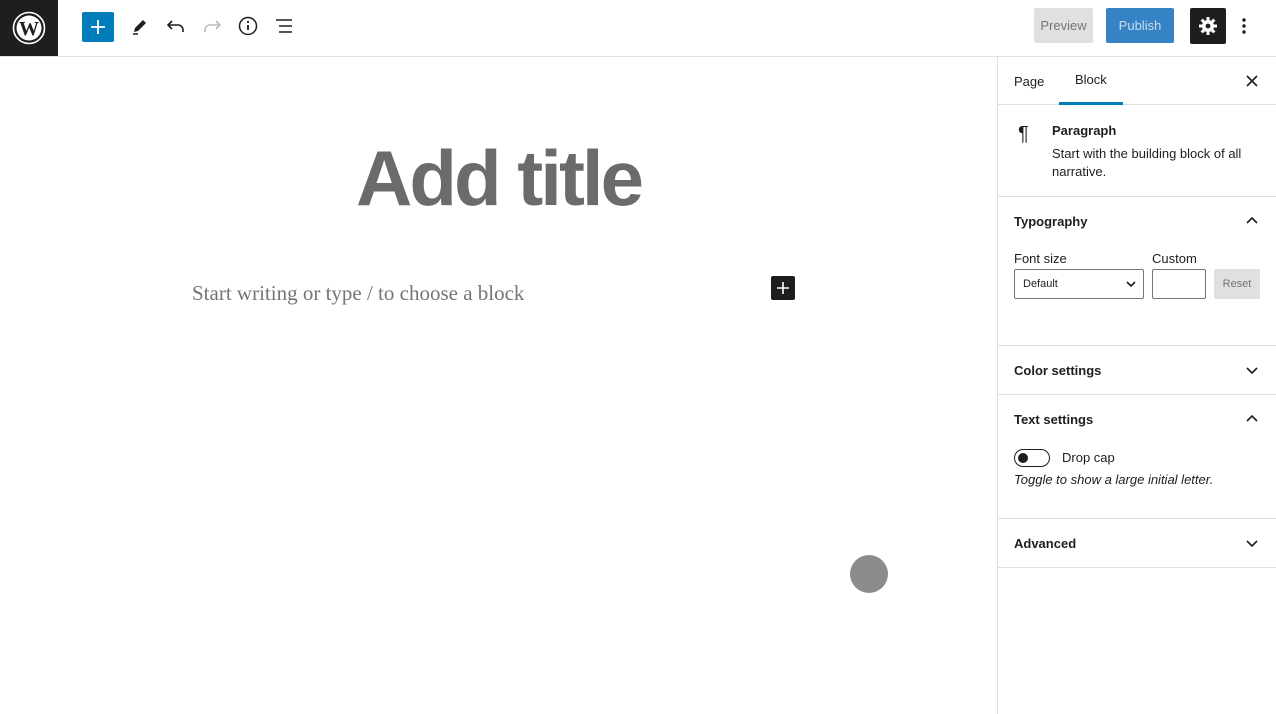 This screenshot has width=1276, height=714. Describe the element at coordinates (1137, 419) in the screenshot. I see `text-settings-panel-toggle: Text settings` at that location.